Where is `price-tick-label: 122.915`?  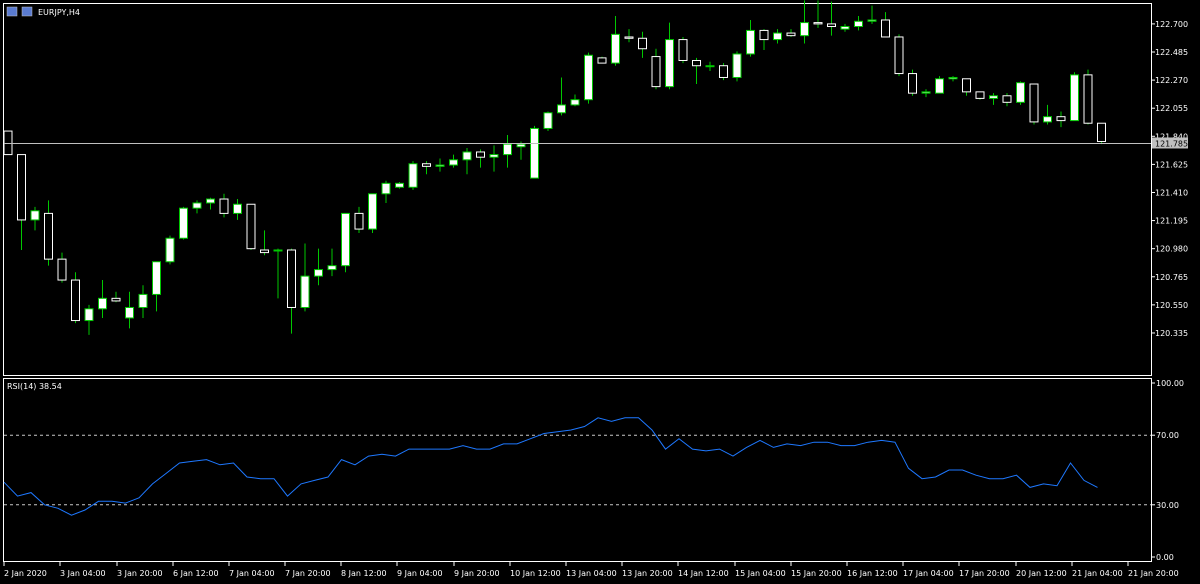
price-tick-label: 122.915 is located at coordinates (1171, 0).